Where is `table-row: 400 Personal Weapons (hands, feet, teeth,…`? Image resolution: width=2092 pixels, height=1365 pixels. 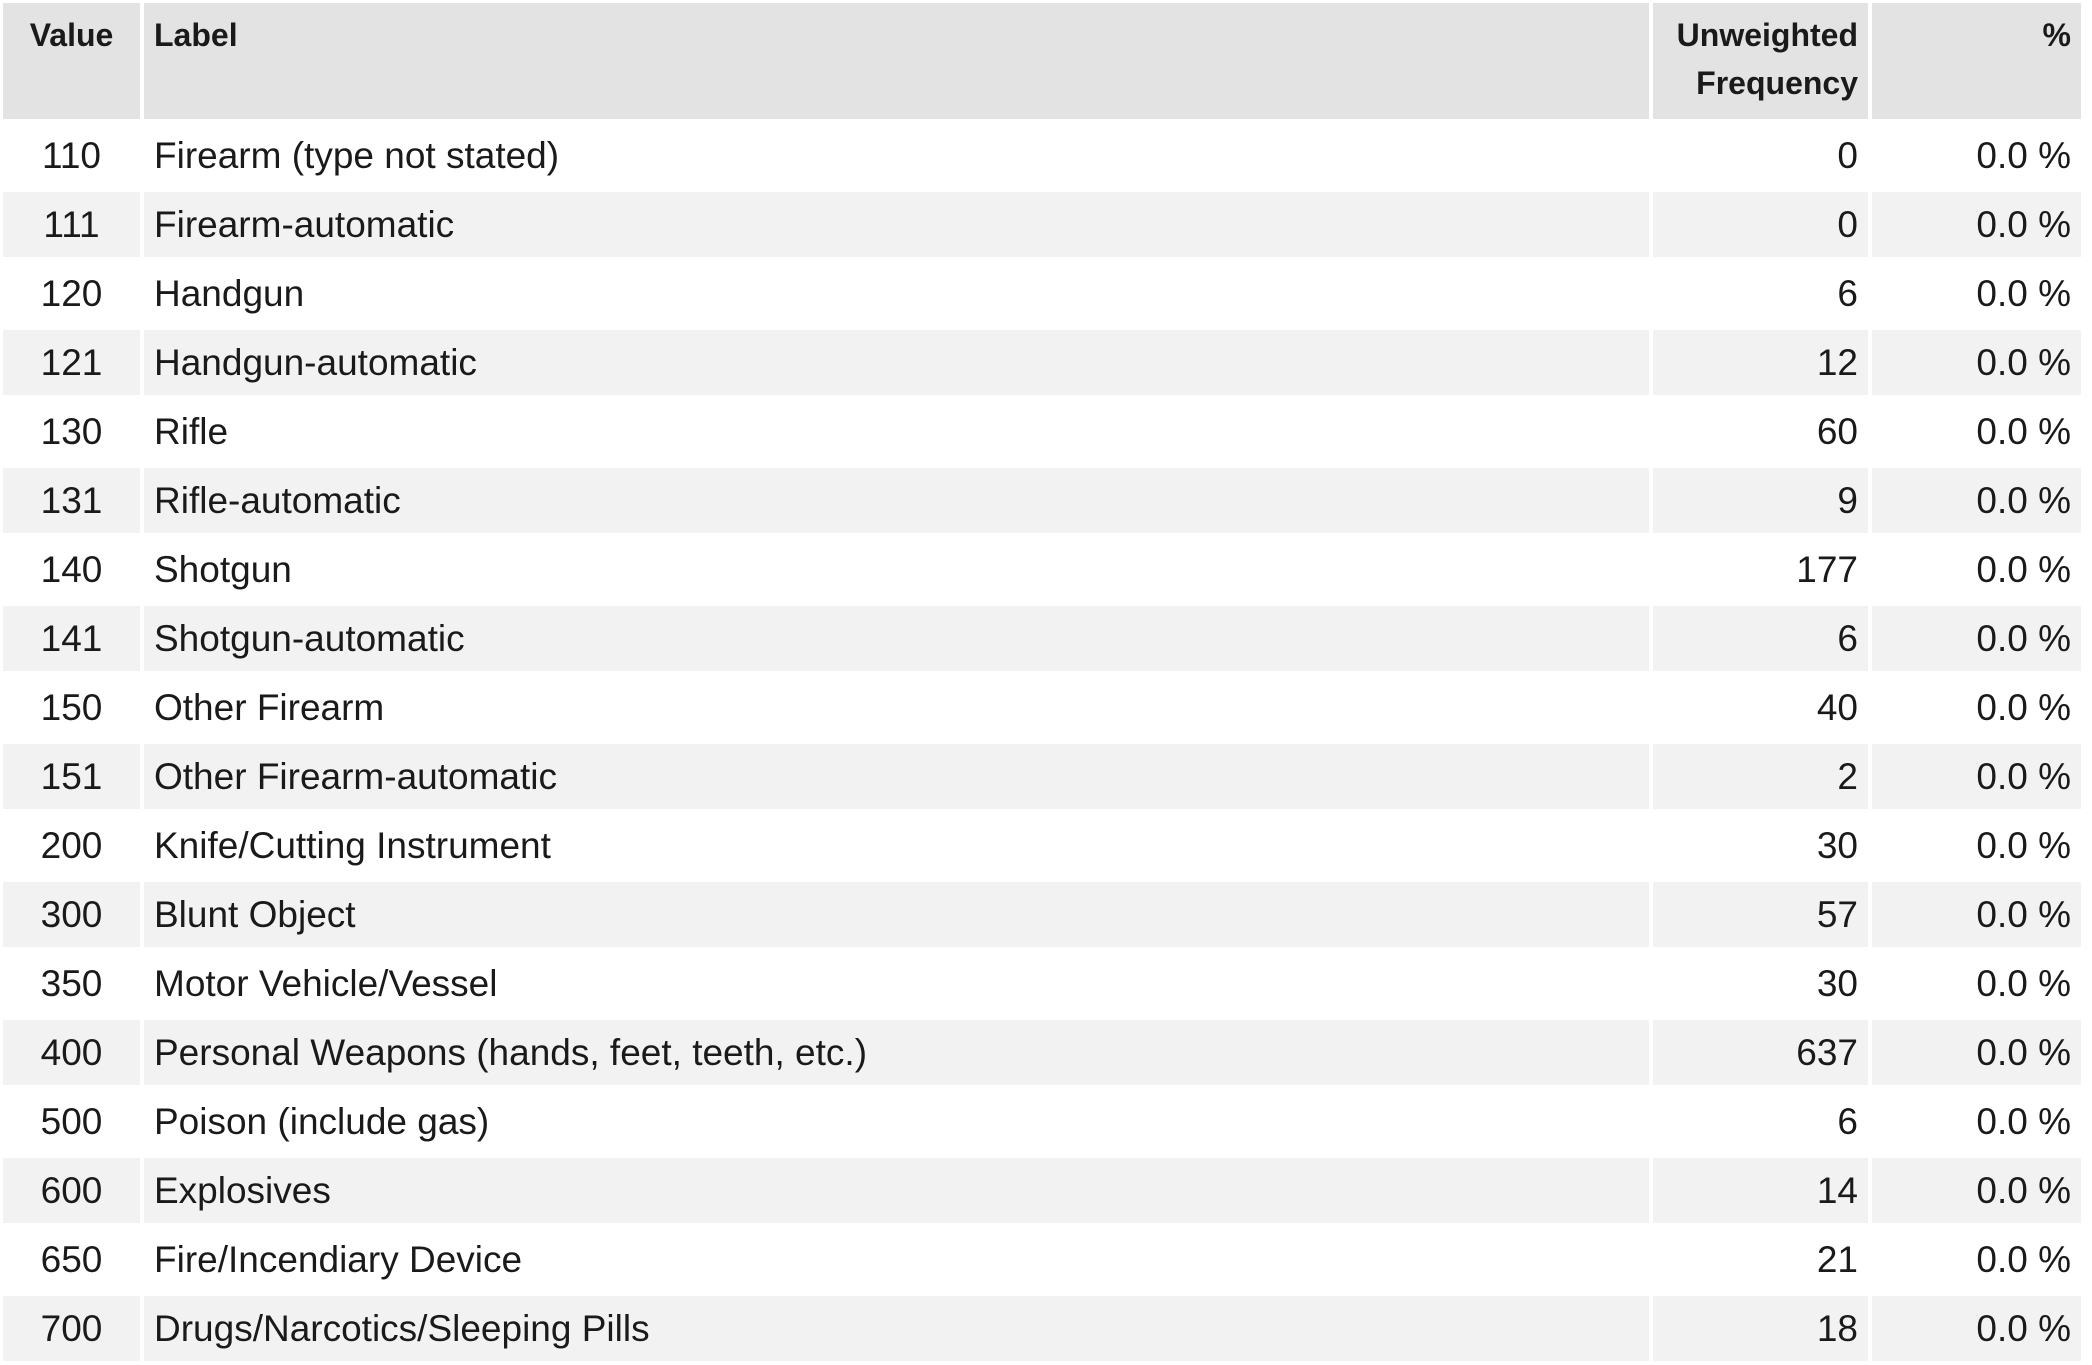 table-row: 400 Personal Weapons (hands, feet, teeth,… is located at coordinates (1042, 1052).